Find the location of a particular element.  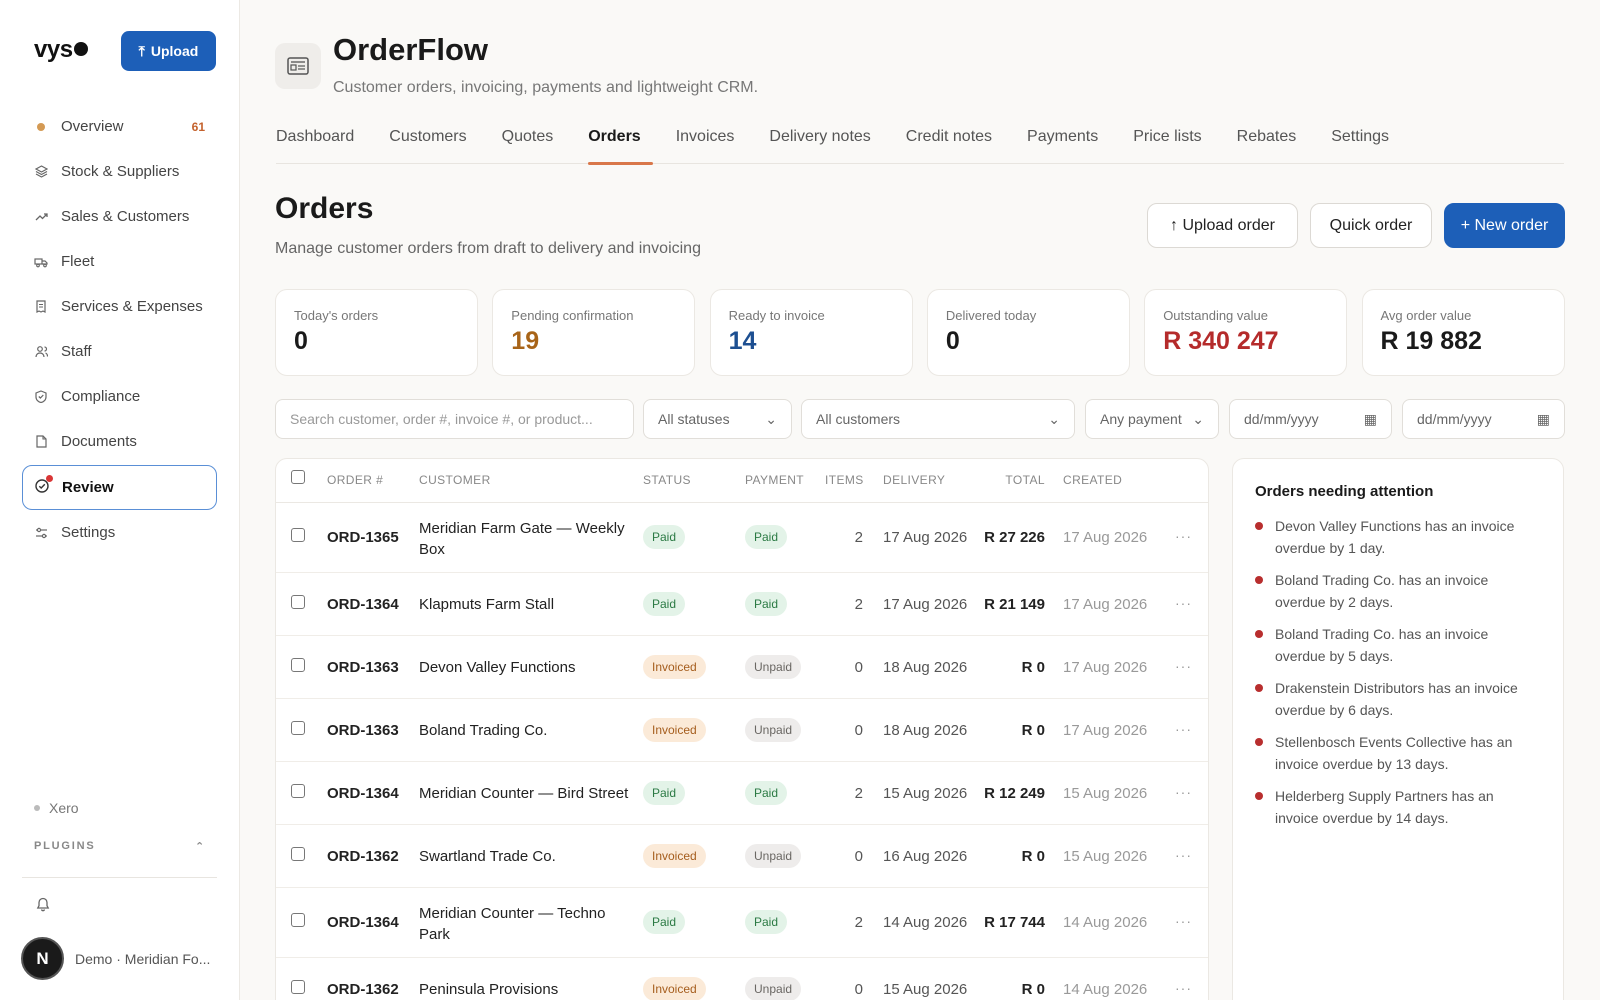

select-all-checkbox is located at coordinates (298, 477).